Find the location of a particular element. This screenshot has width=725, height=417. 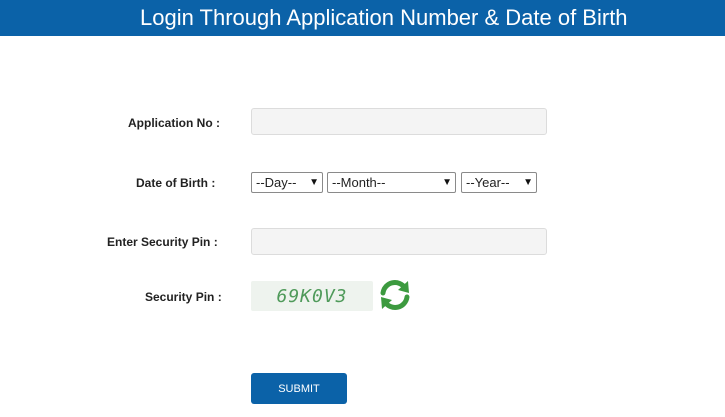

day-select: --Day-- ▼ is located at coordinates (287, 182).